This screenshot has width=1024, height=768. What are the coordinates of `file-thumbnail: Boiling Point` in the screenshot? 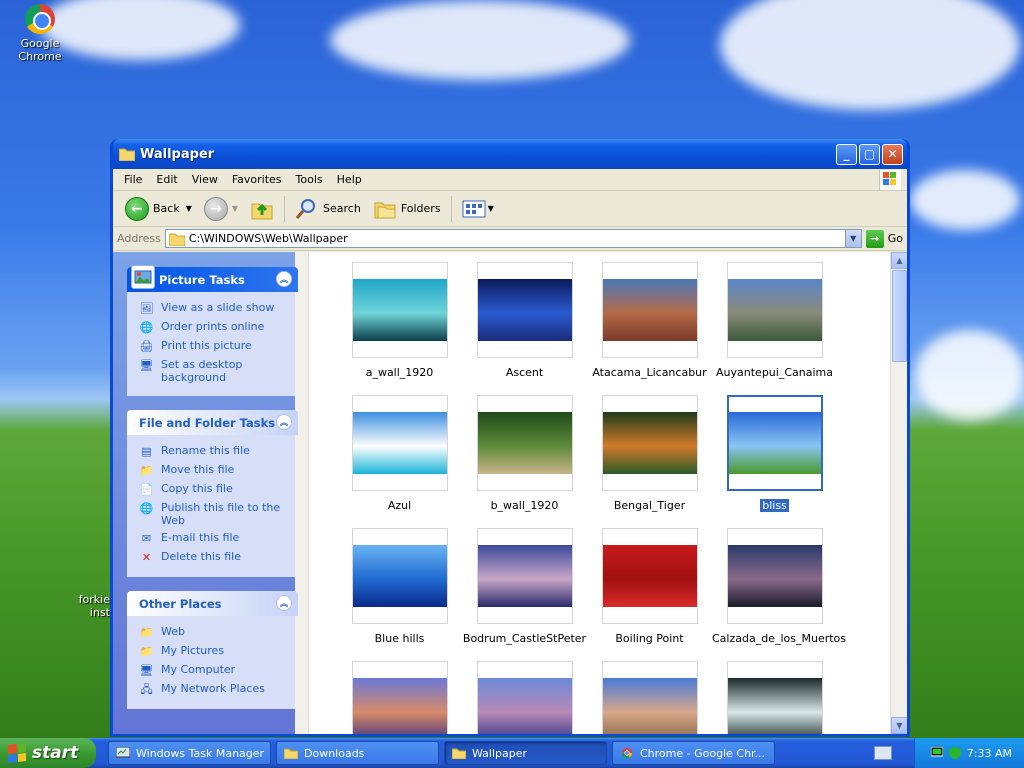 It's located at (649, 586).